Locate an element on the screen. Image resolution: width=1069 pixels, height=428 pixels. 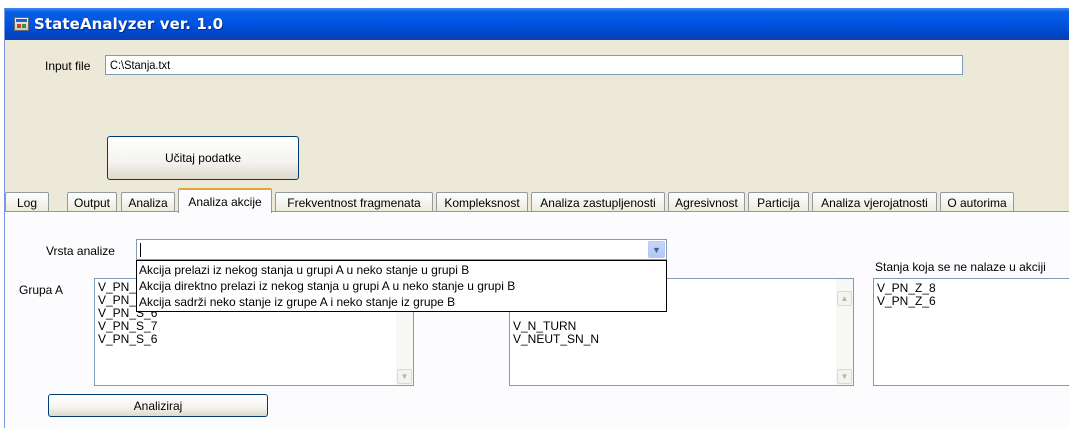
tab-label: Kompleksnost is located at coordinates (482, 202).